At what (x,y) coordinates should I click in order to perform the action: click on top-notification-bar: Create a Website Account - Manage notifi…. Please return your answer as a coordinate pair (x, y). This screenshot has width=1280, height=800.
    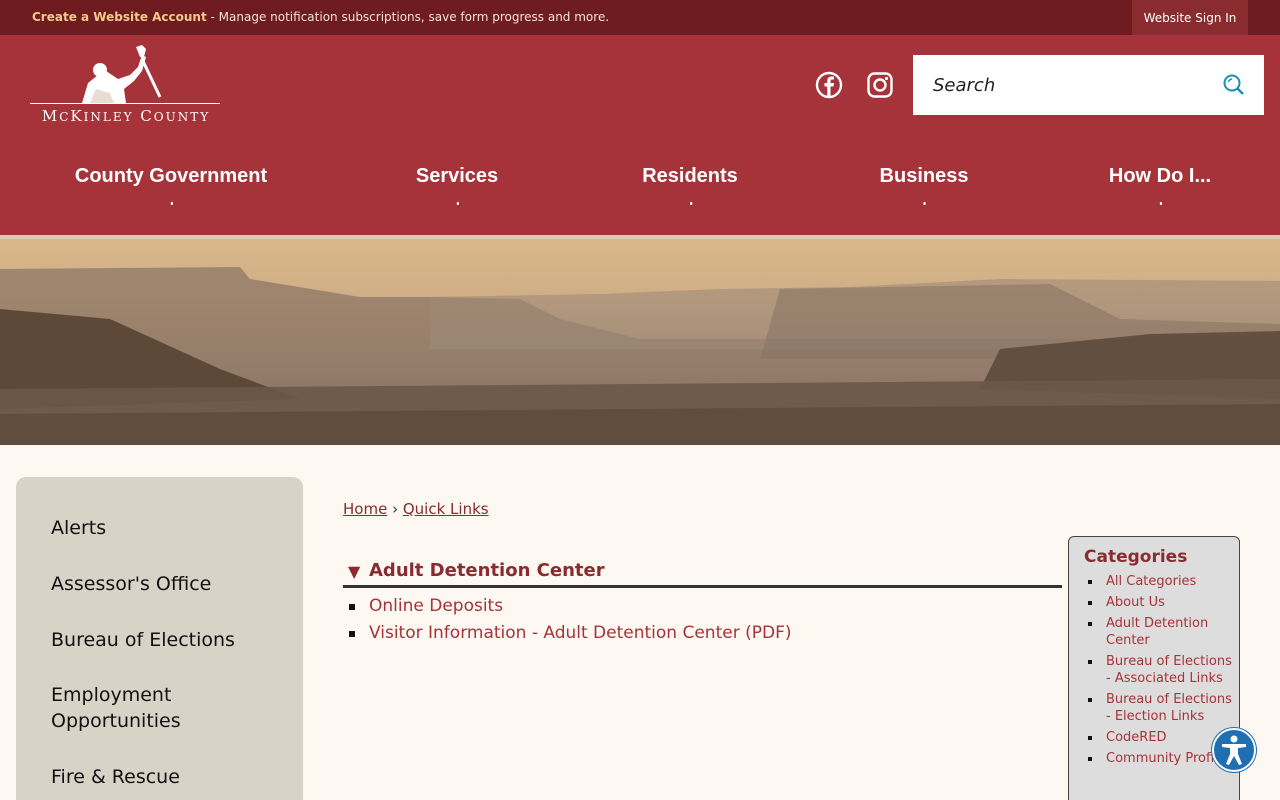
    Looking at the image, I should click on (640, 17).